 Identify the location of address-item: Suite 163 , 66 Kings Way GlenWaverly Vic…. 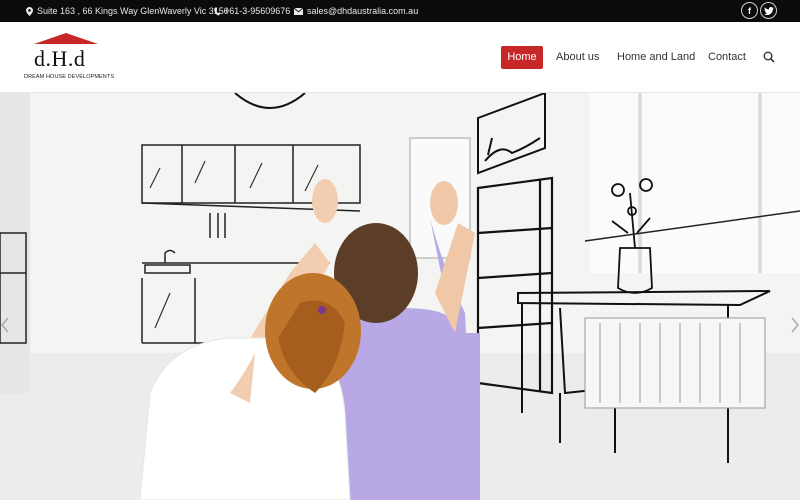
(127, 11).